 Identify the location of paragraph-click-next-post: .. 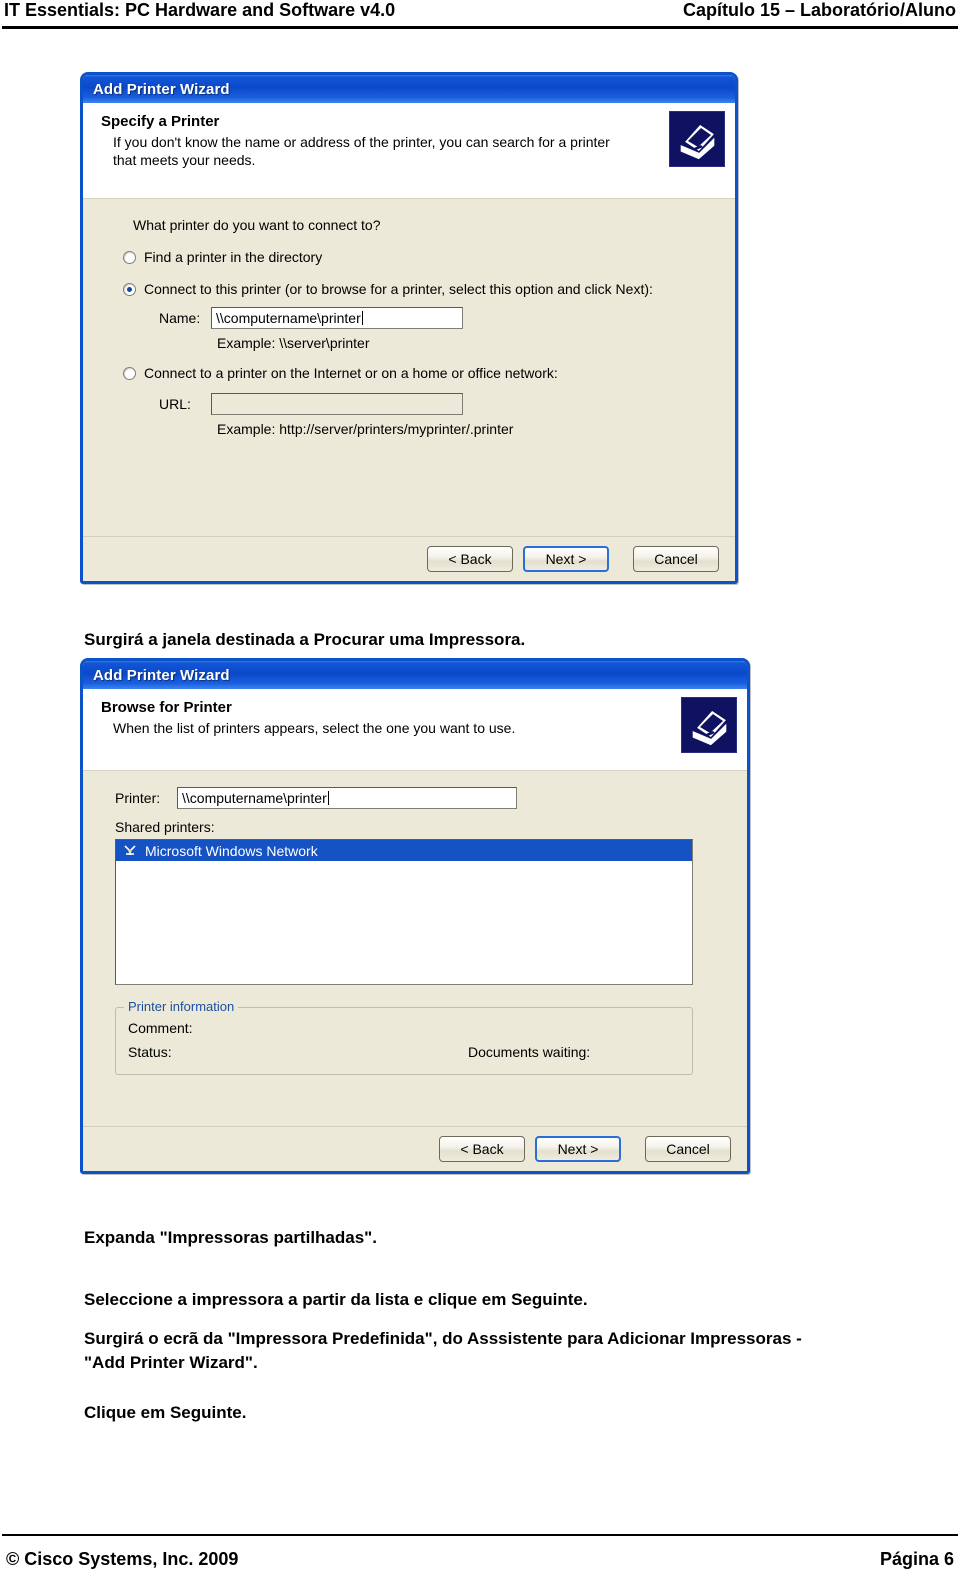
(244, 1412).